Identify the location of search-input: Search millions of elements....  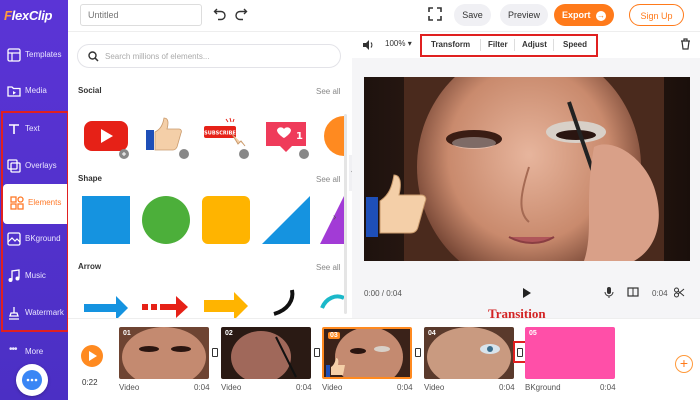
(157, 56).